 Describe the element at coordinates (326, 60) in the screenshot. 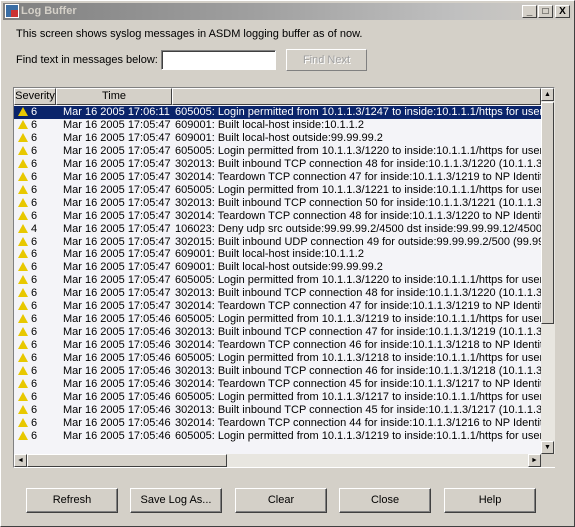

I see `find-next-button: Find Next` at that location.